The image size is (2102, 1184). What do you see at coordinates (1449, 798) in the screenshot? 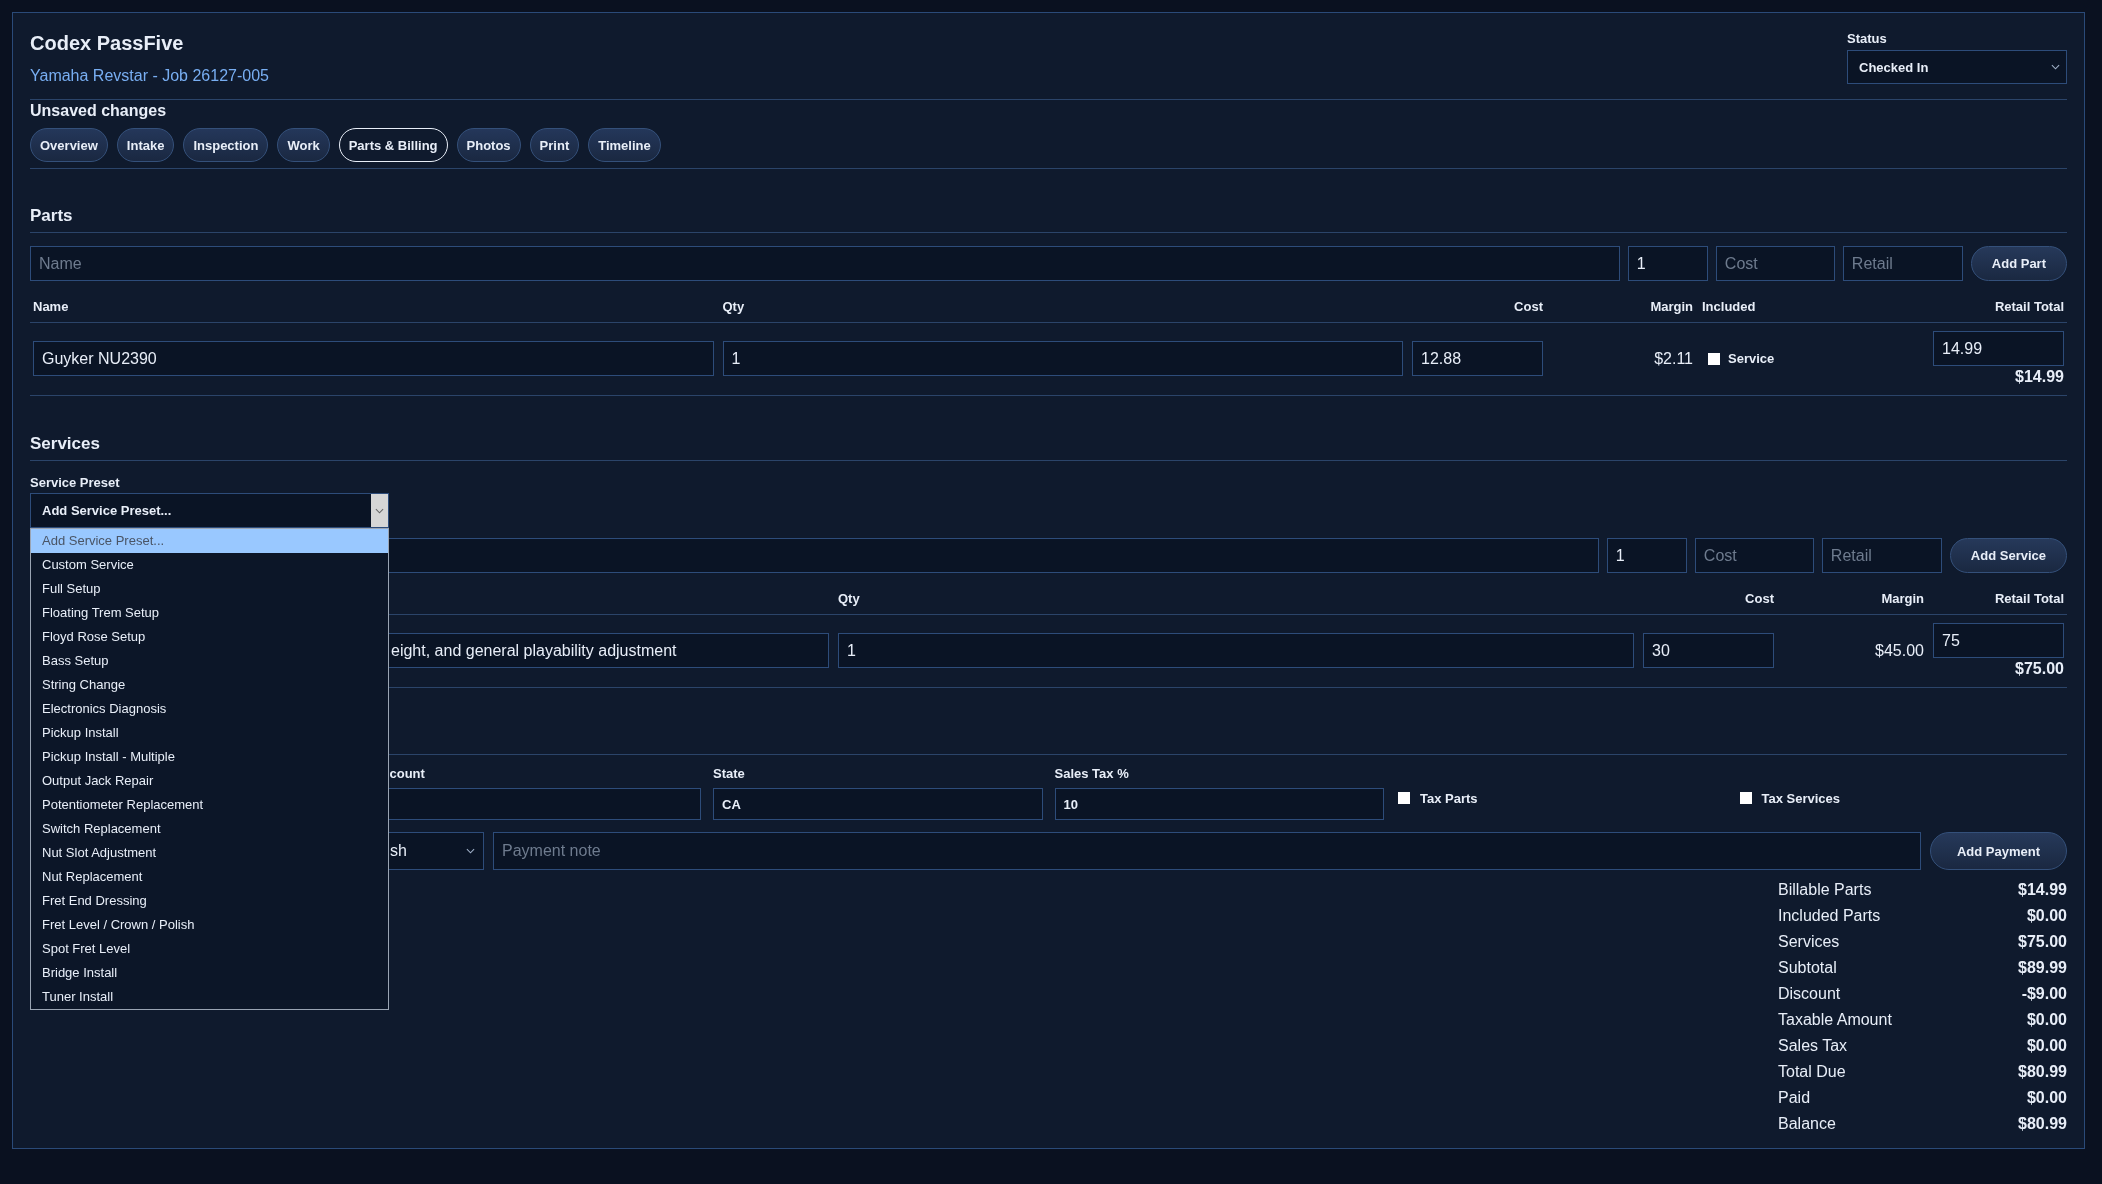
I see `checkbox-label: Tax Parts` at bounding box center [1449, 798].